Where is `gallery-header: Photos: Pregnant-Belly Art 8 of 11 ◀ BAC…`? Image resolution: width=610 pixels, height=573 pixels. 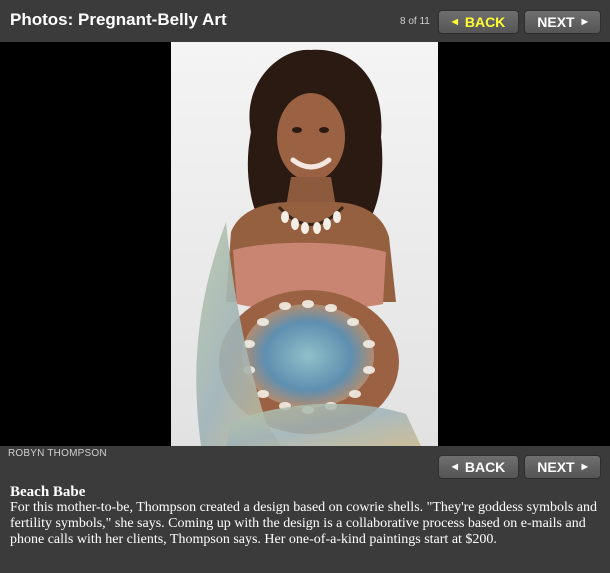
gallery-header: Photos: Pregnant-Belly Art 8 of 11 ◀ BAC… is located at coordinates (305, 21).